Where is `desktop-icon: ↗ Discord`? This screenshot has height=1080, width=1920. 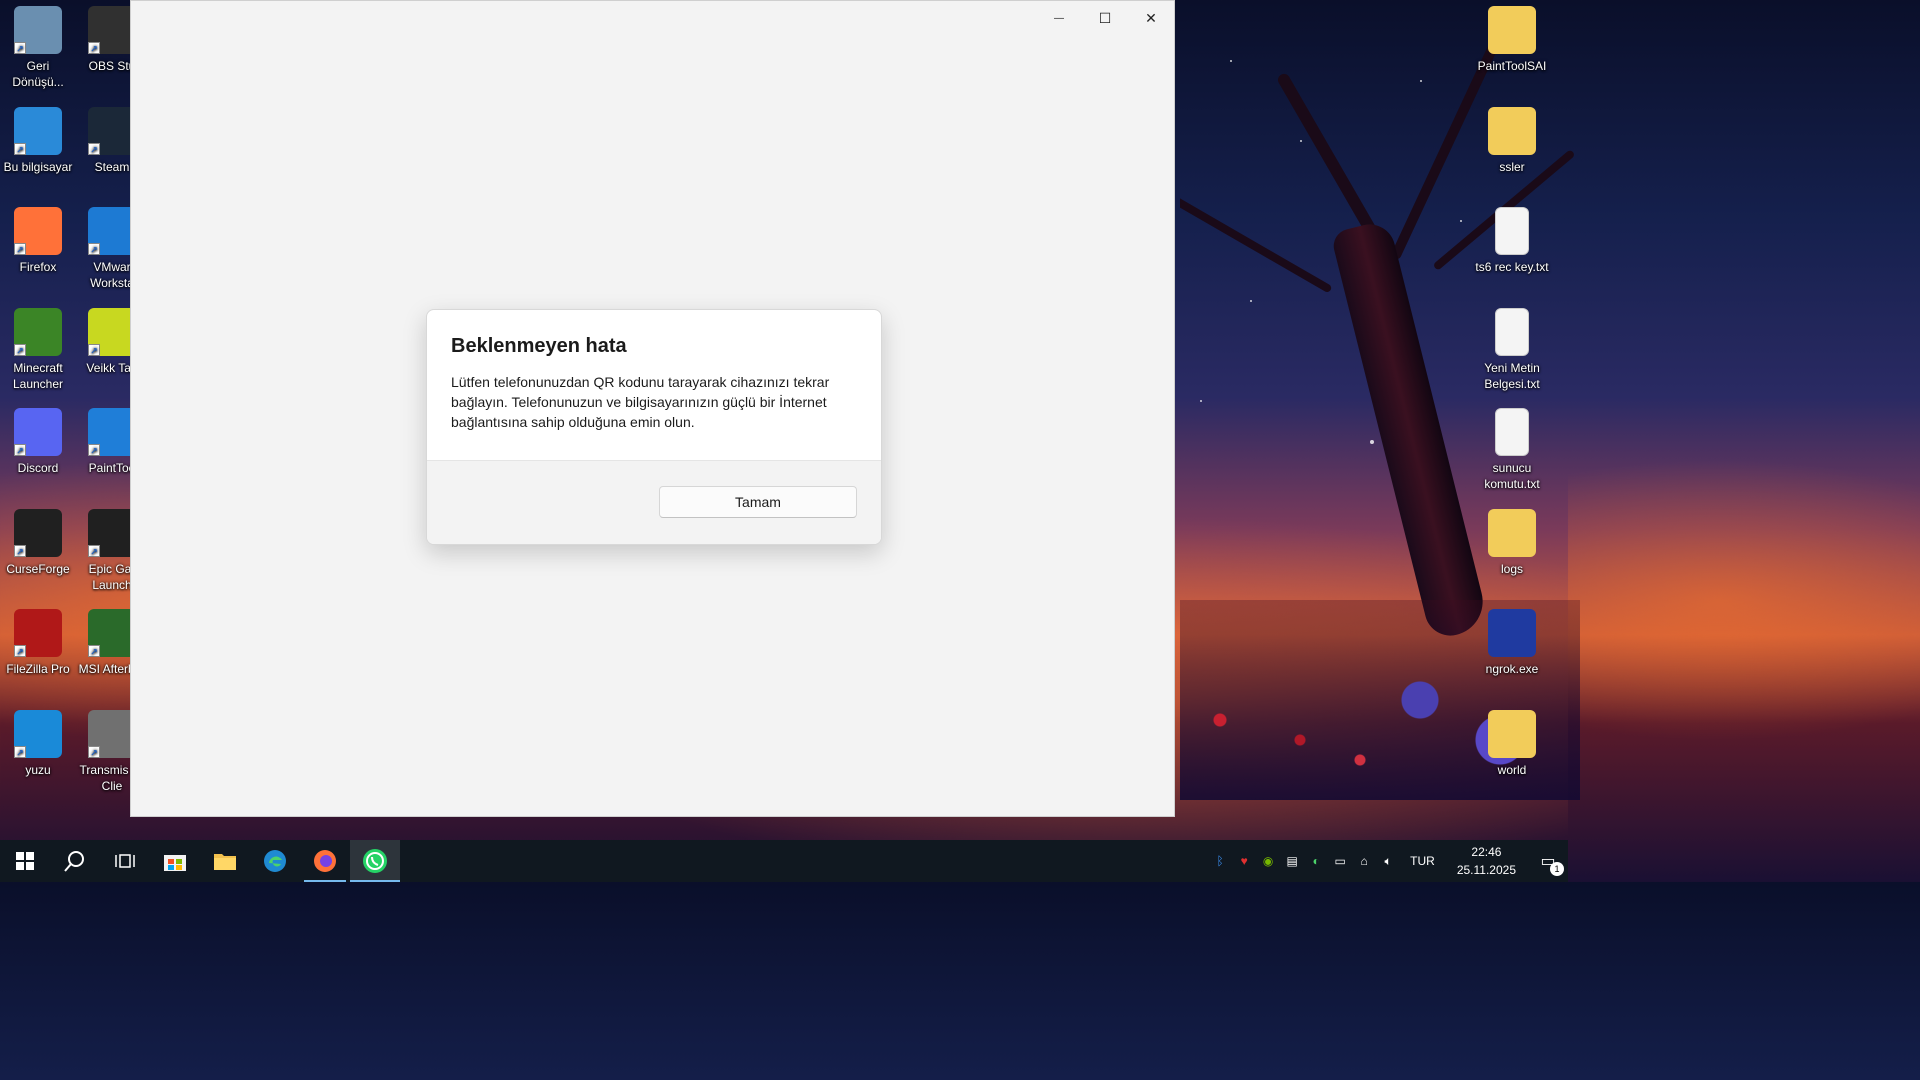
desktop-icon: ↗ Discord is located at coordinates (38, 442).